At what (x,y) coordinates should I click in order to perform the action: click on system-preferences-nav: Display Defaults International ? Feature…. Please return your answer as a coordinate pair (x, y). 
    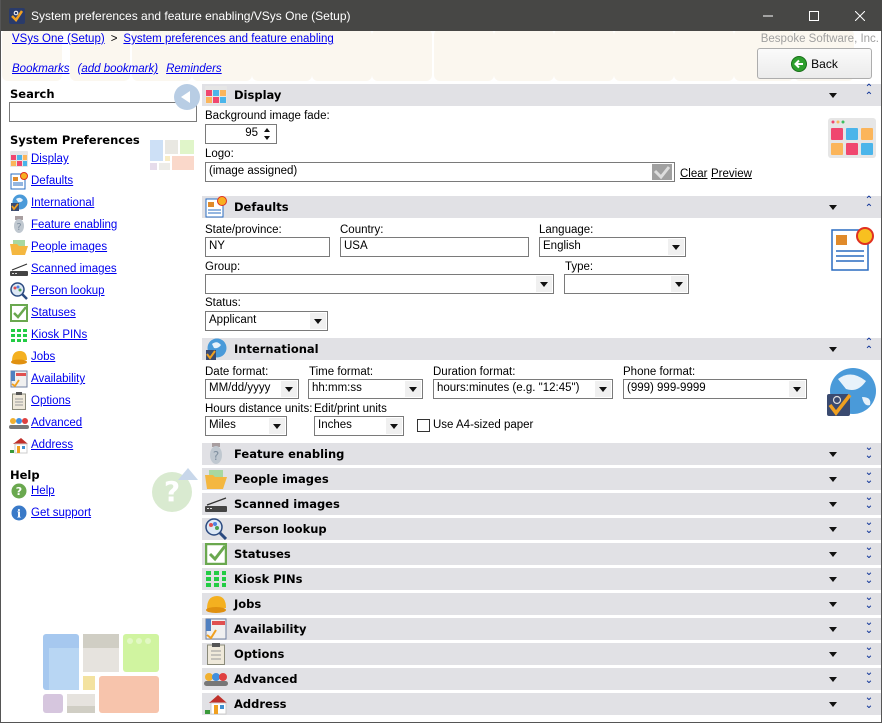
    Looking at the image, I should click on (63, 302).